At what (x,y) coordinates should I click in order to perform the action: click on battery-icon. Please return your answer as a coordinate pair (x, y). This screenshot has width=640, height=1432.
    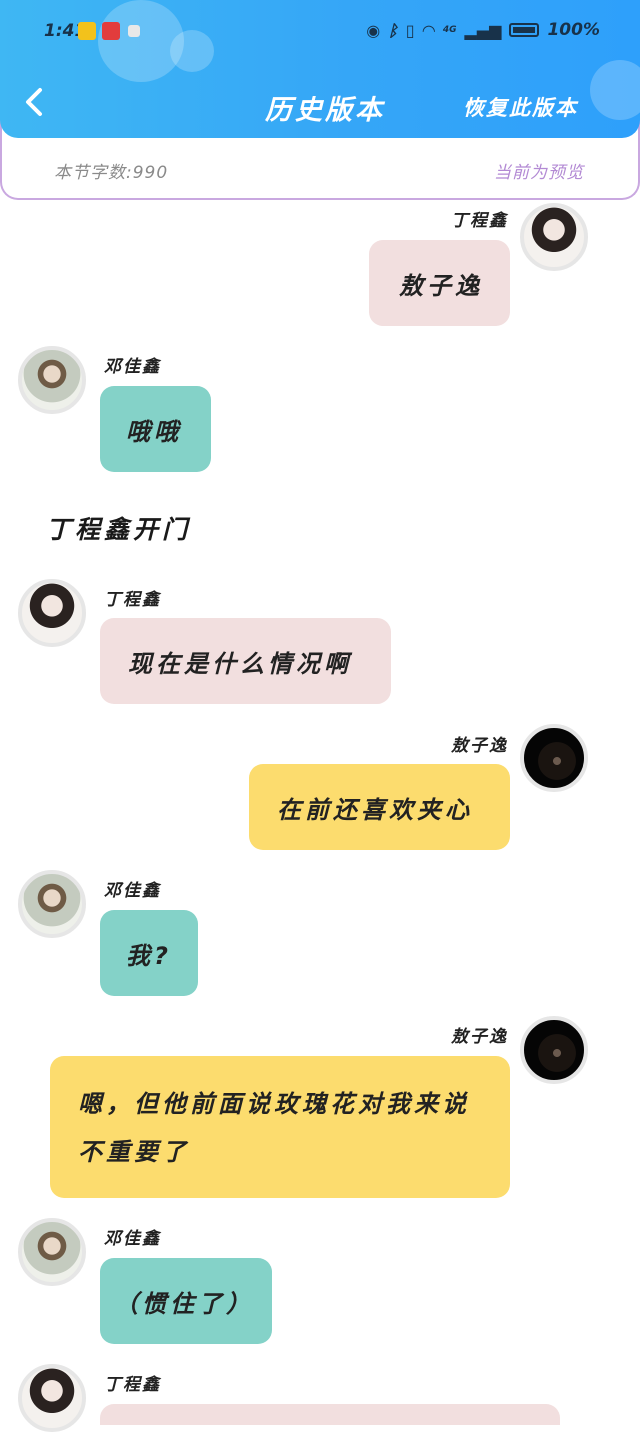
    Looking at the image, I should click on (524, 30).